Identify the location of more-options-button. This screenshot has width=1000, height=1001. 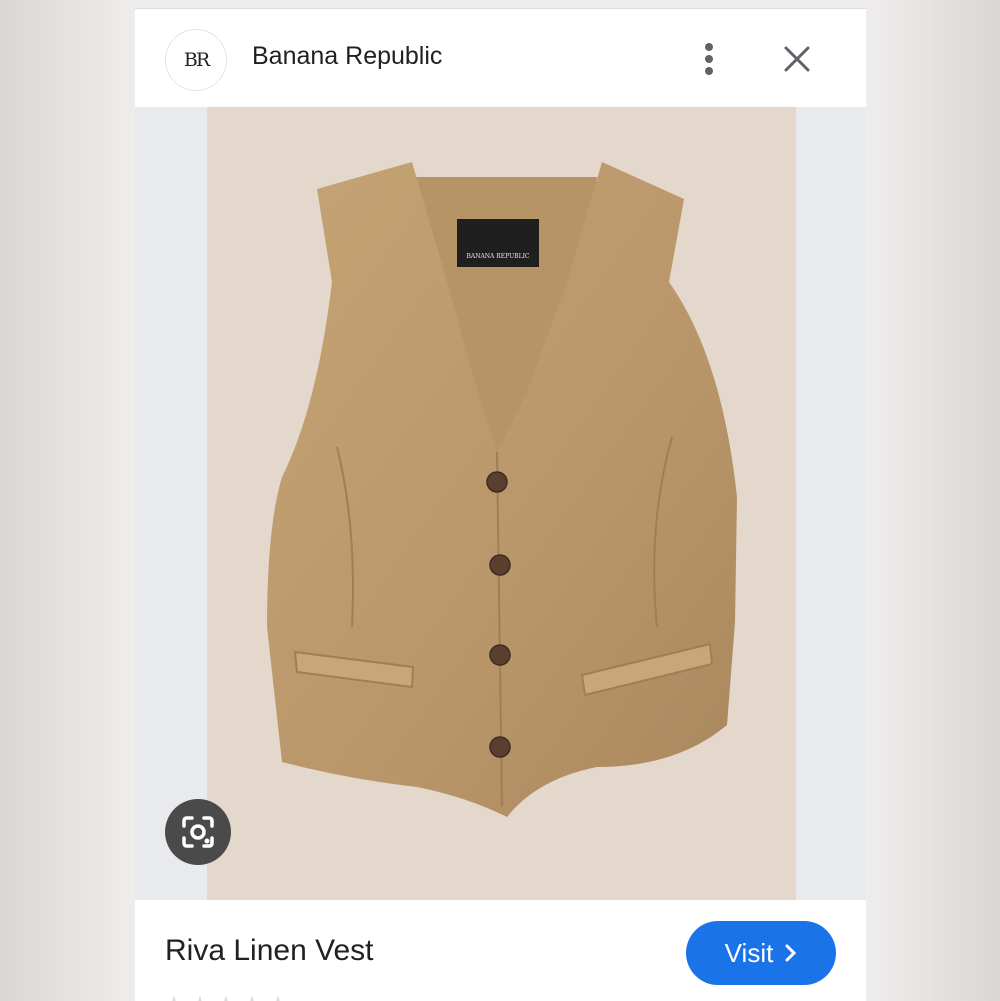
(709, 59).